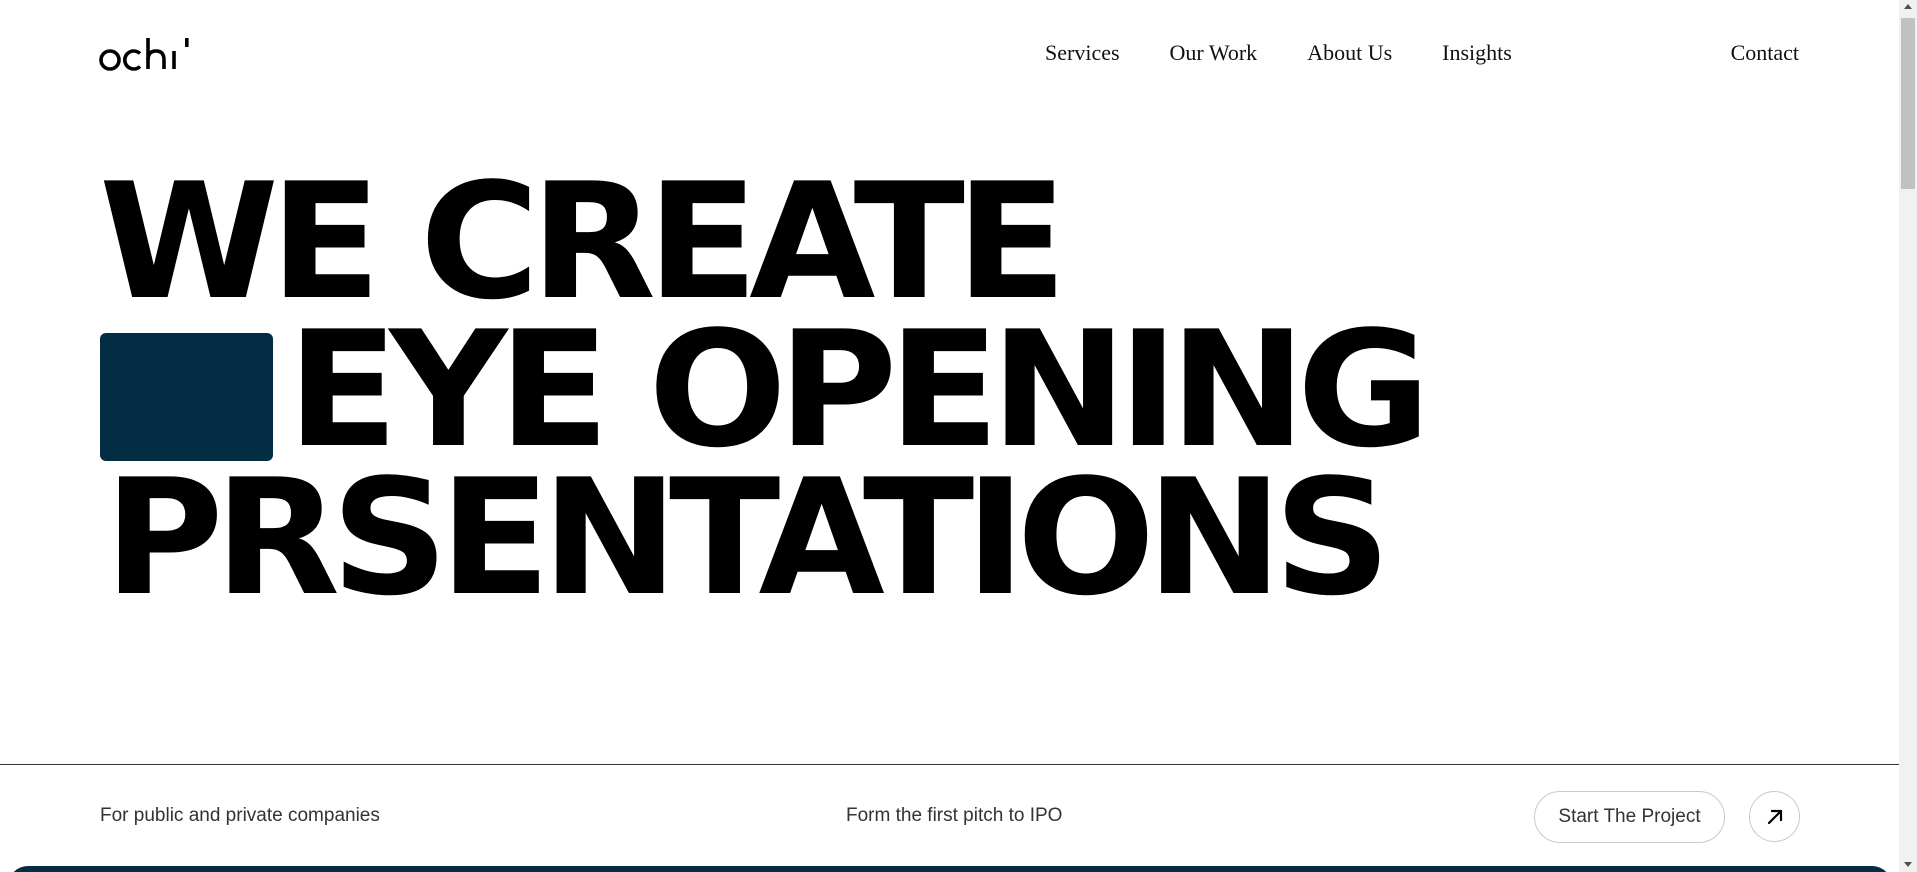 This screenshot has height=872, width=1917. Describe the element at coordinates (1765, 53) in the screenshot. I see `nav-contact-link: Contact` at that location.